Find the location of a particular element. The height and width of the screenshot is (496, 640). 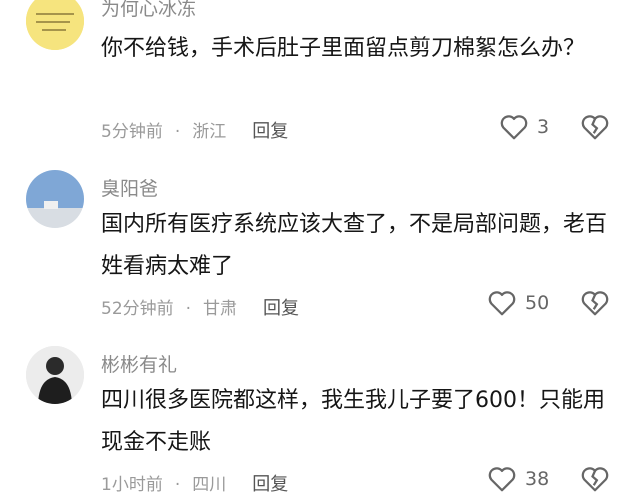

username: 臭阳爸 is located at coordinates (129, 187).